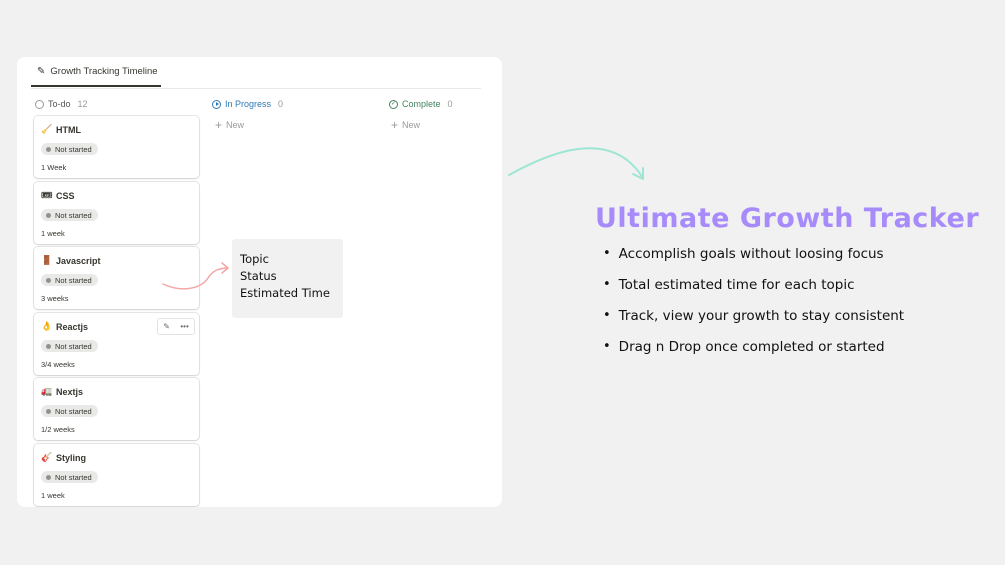 Image resolution: width=1005 pixels, height=565 pixels. I want to click on feature-text: Accomplish goals without loosing focus, so click(751, 254).